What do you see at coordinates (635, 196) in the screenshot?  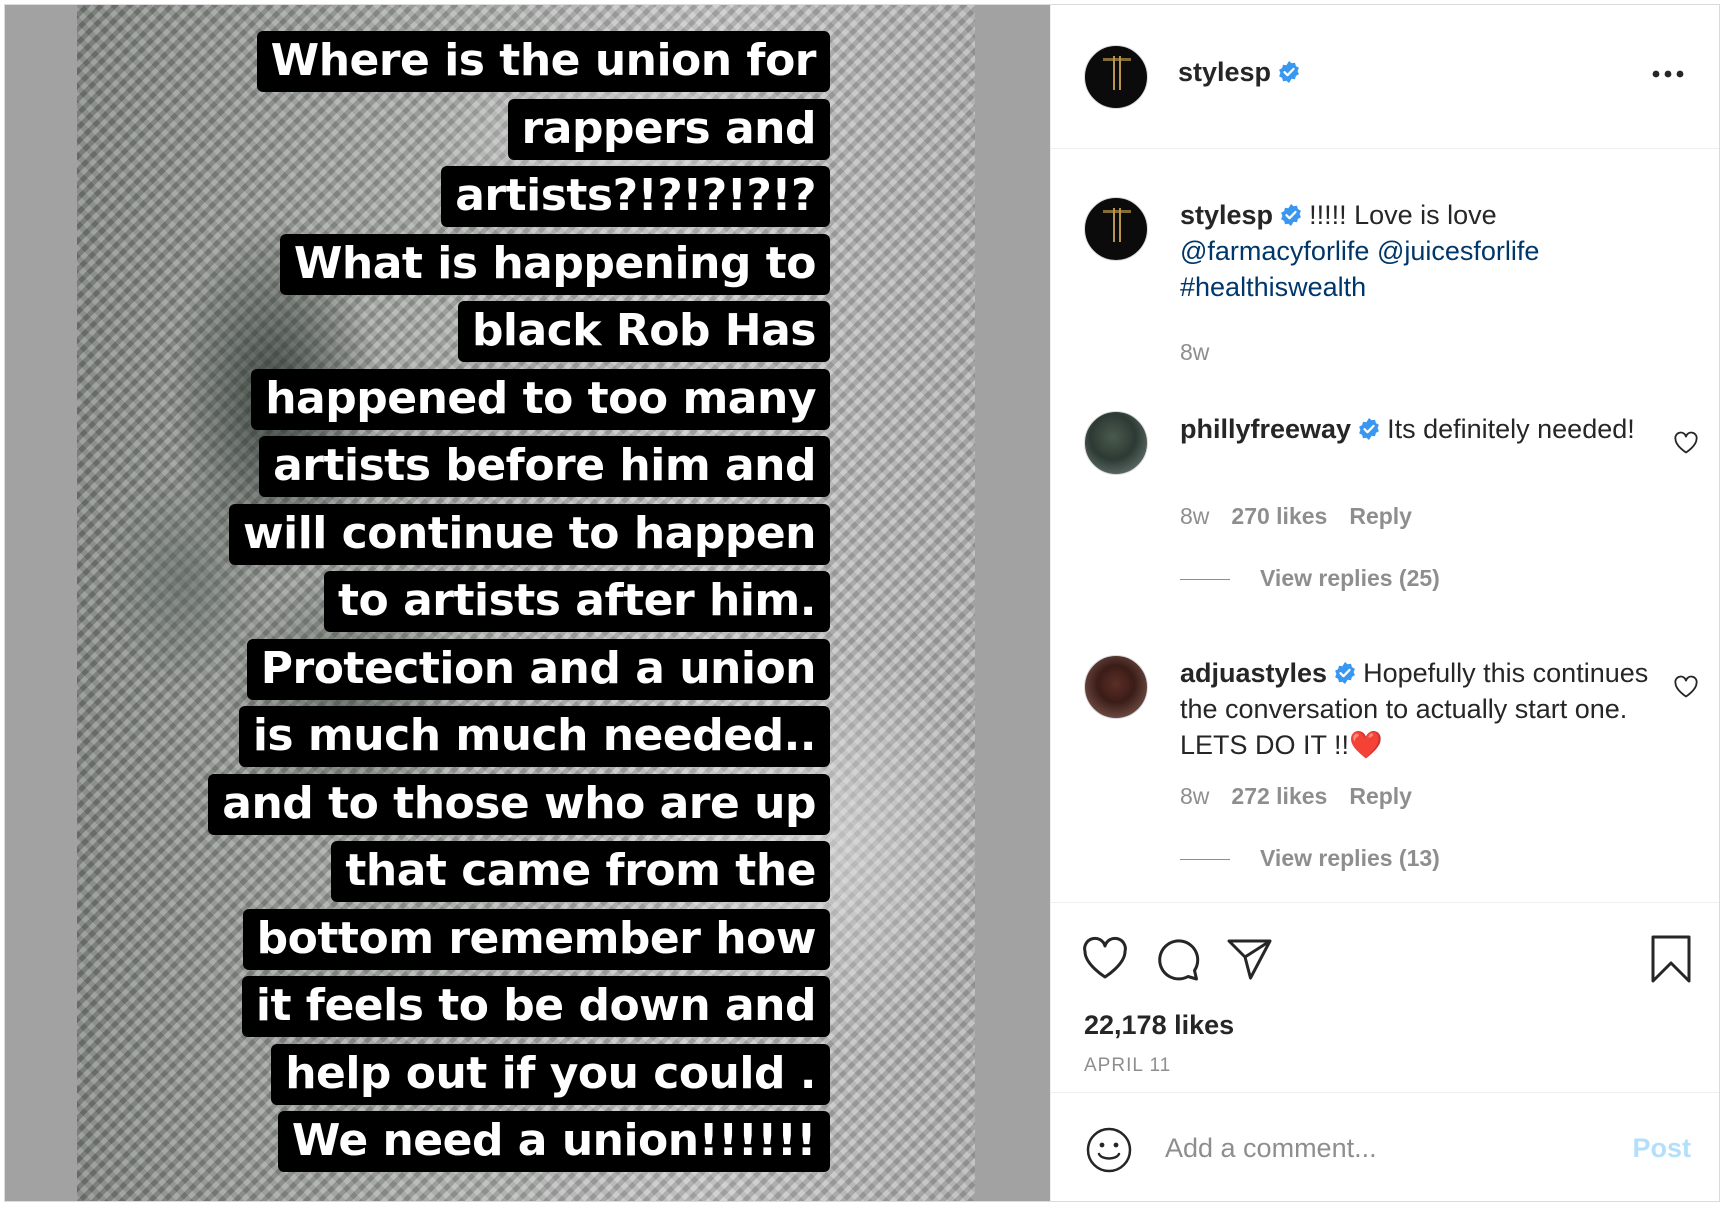 I see `story-line: artists?!?!?!?!?` at bounding box center [635, 196].